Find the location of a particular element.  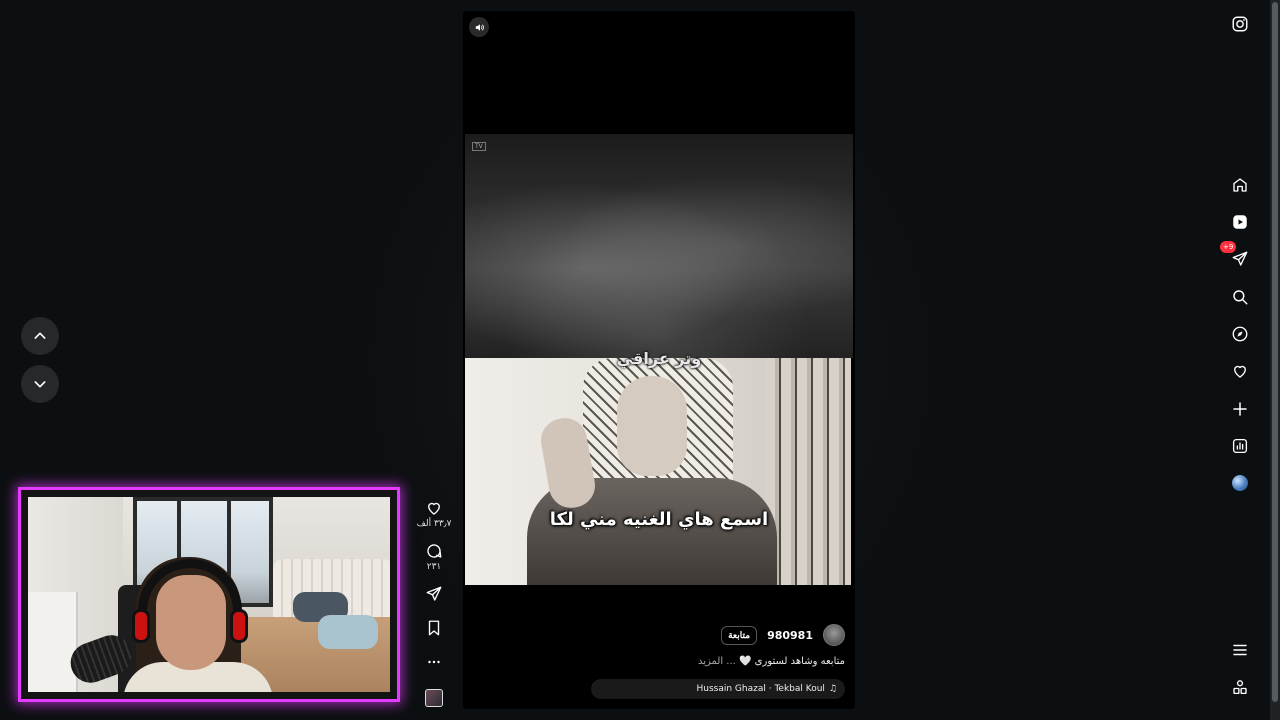

comment-icon is located at coordinates (434, 551).